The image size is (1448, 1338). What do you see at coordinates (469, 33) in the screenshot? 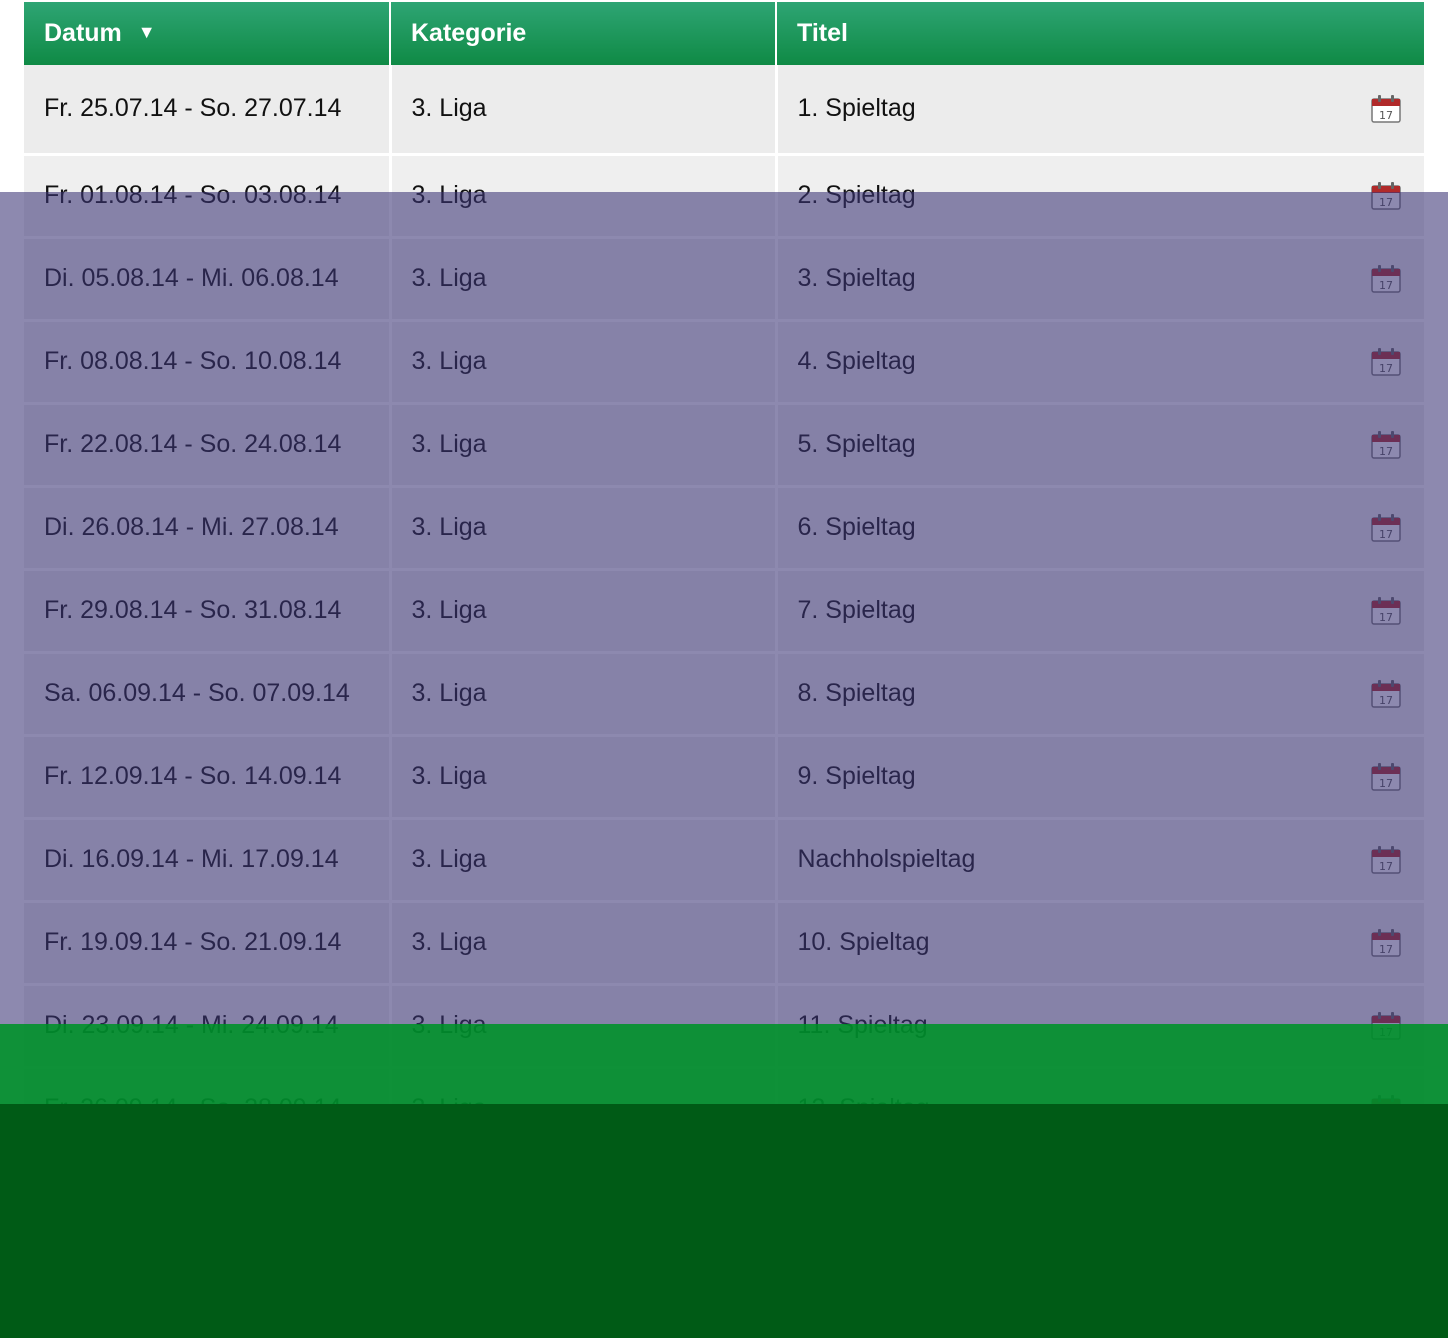
I see `column-header-category-label: Kategorie` at bounding box center [469, 33].